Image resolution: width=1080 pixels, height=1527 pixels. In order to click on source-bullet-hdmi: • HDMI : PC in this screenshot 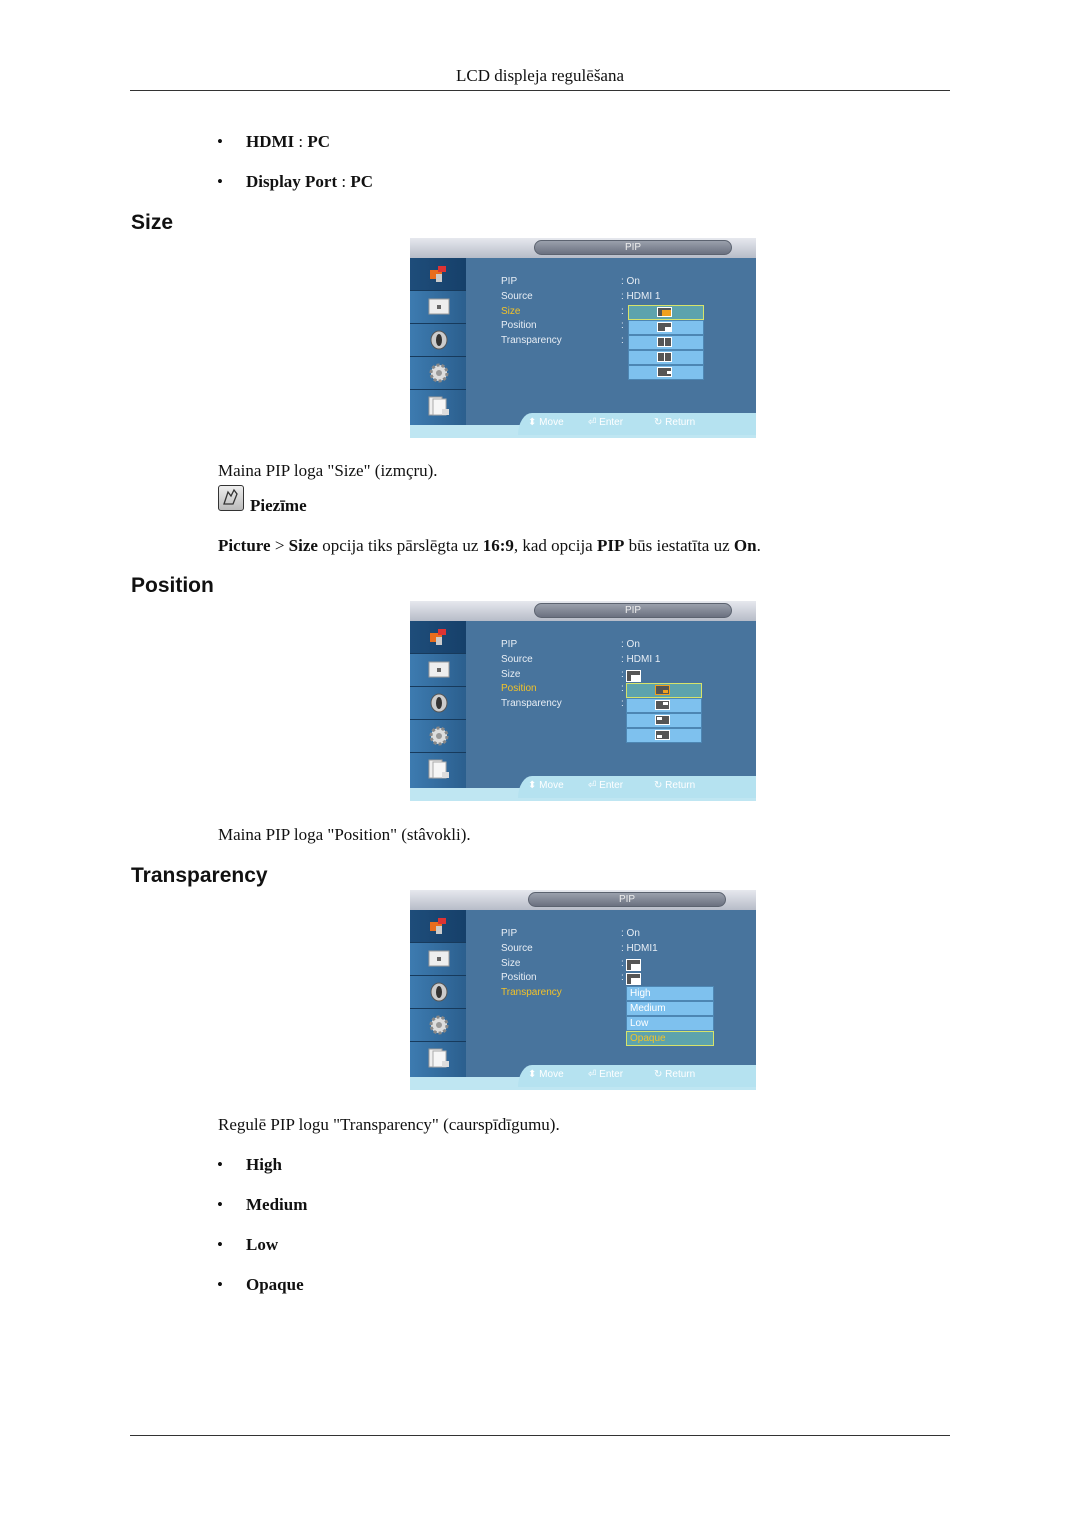, I will do `click(274, 141)`.